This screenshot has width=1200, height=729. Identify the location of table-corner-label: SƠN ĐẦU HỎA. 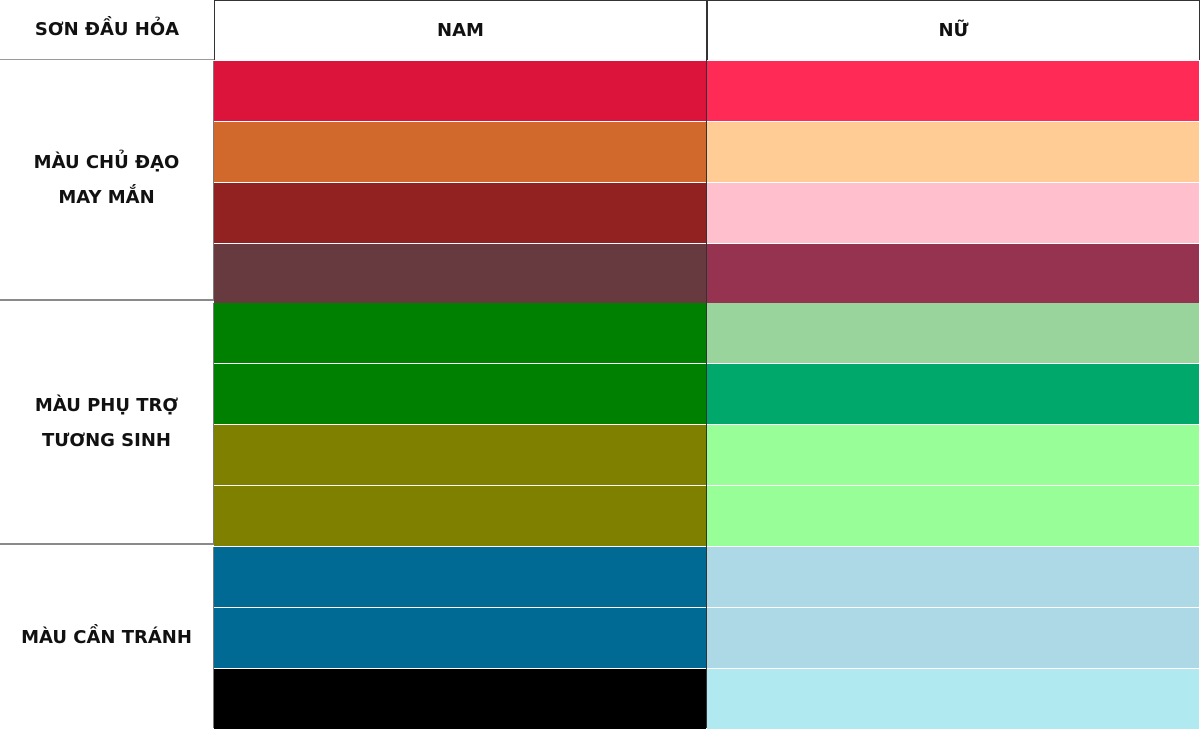
(107, 30).